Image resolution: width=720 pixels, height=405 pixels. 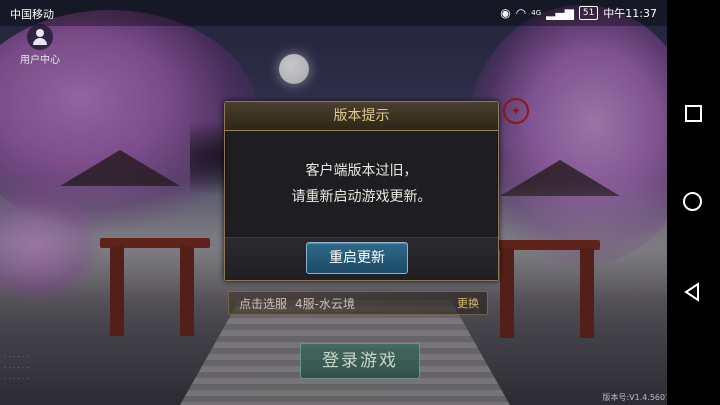 I want to click on dialog-title: 版本提示, so click(x=361, y=116).